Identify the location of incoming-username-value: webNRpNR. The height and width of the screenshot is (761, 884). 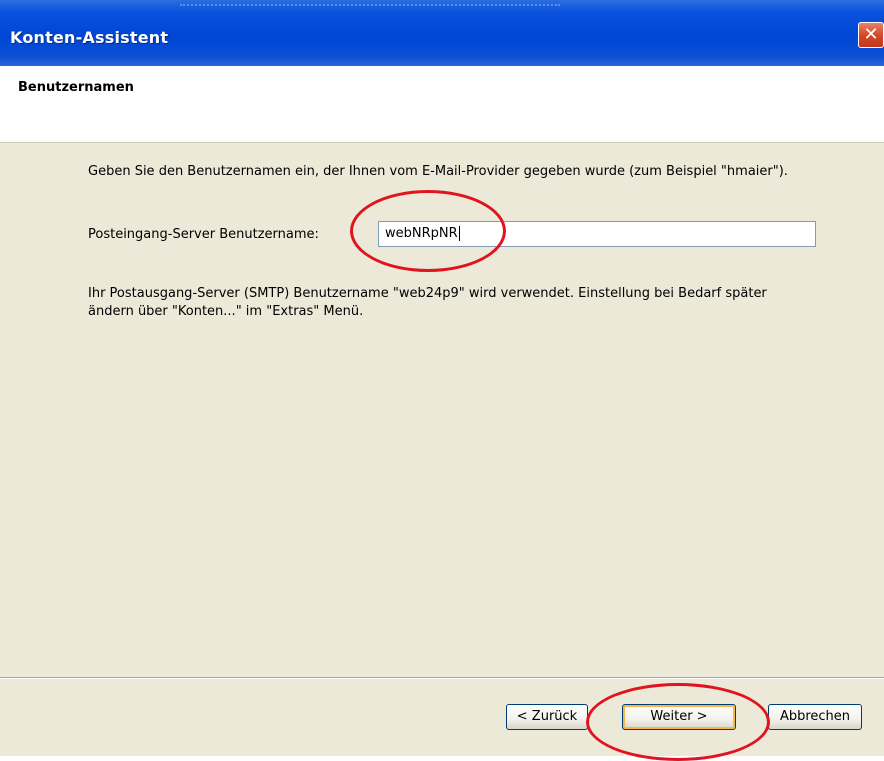
(421, 233).